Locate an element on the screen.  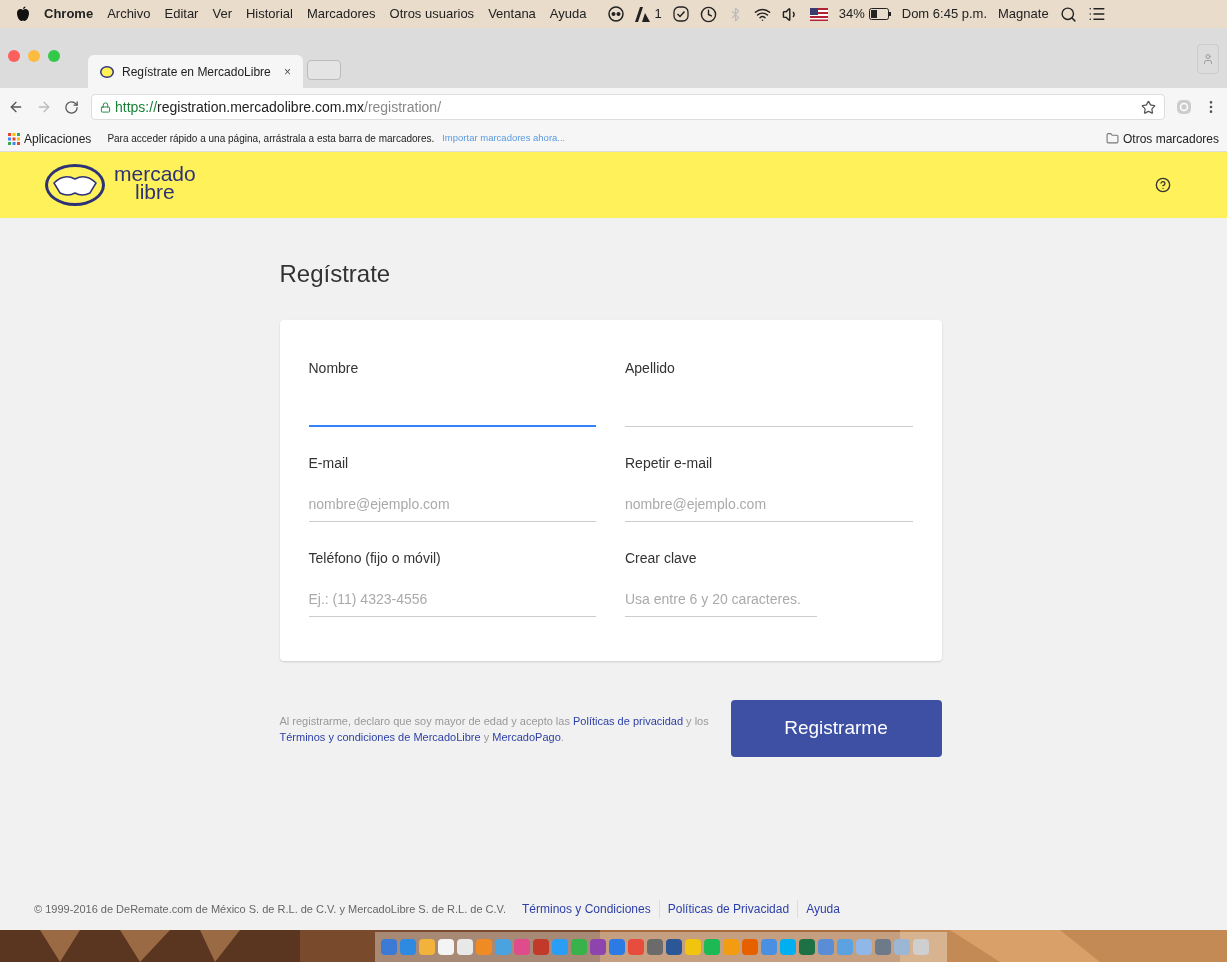
flag-icon is located at coordinates (818, 14).